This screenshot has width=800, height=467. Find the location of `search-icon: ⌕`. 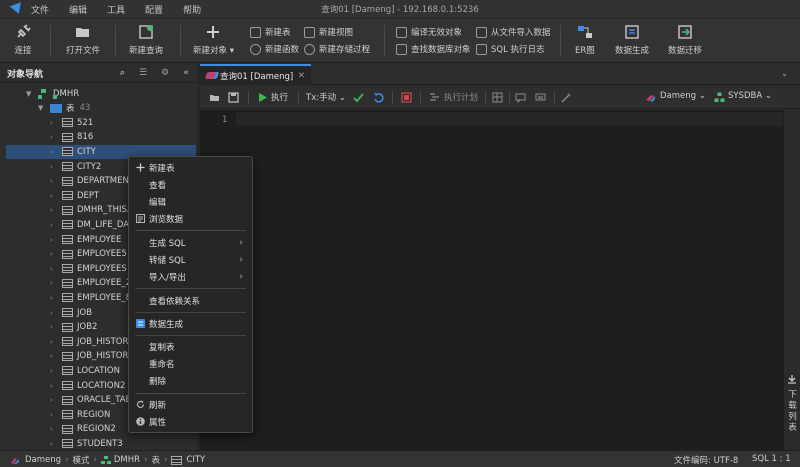

search-icon: ⌕ is located at coordinates (122, 73).